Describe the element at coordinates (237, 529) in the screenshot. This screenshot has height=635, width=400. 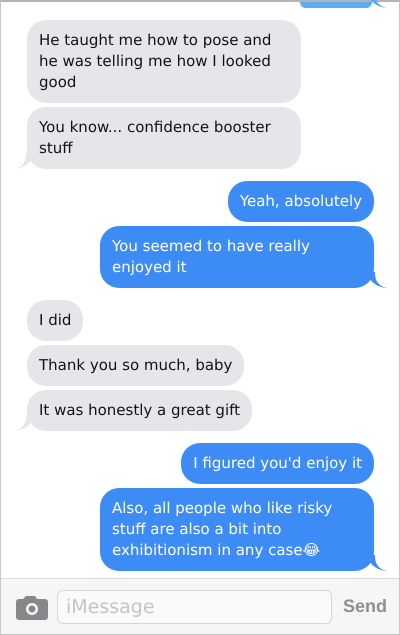
I see `message-bubble: Also, all people who like risky stuff are also a bit into exhibitionism in any case😂` at that location.